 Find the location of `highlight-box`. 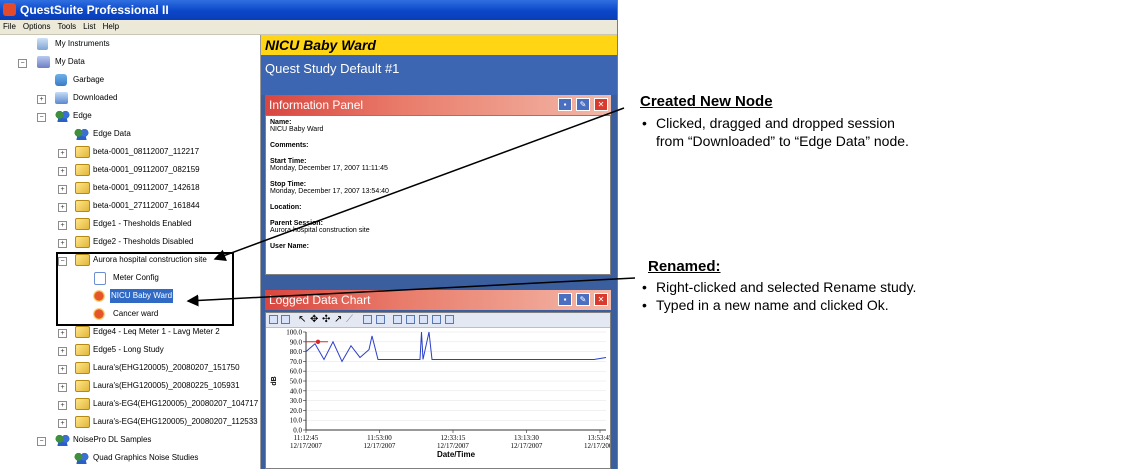

highlight-box is located at coordinates (145, 289).